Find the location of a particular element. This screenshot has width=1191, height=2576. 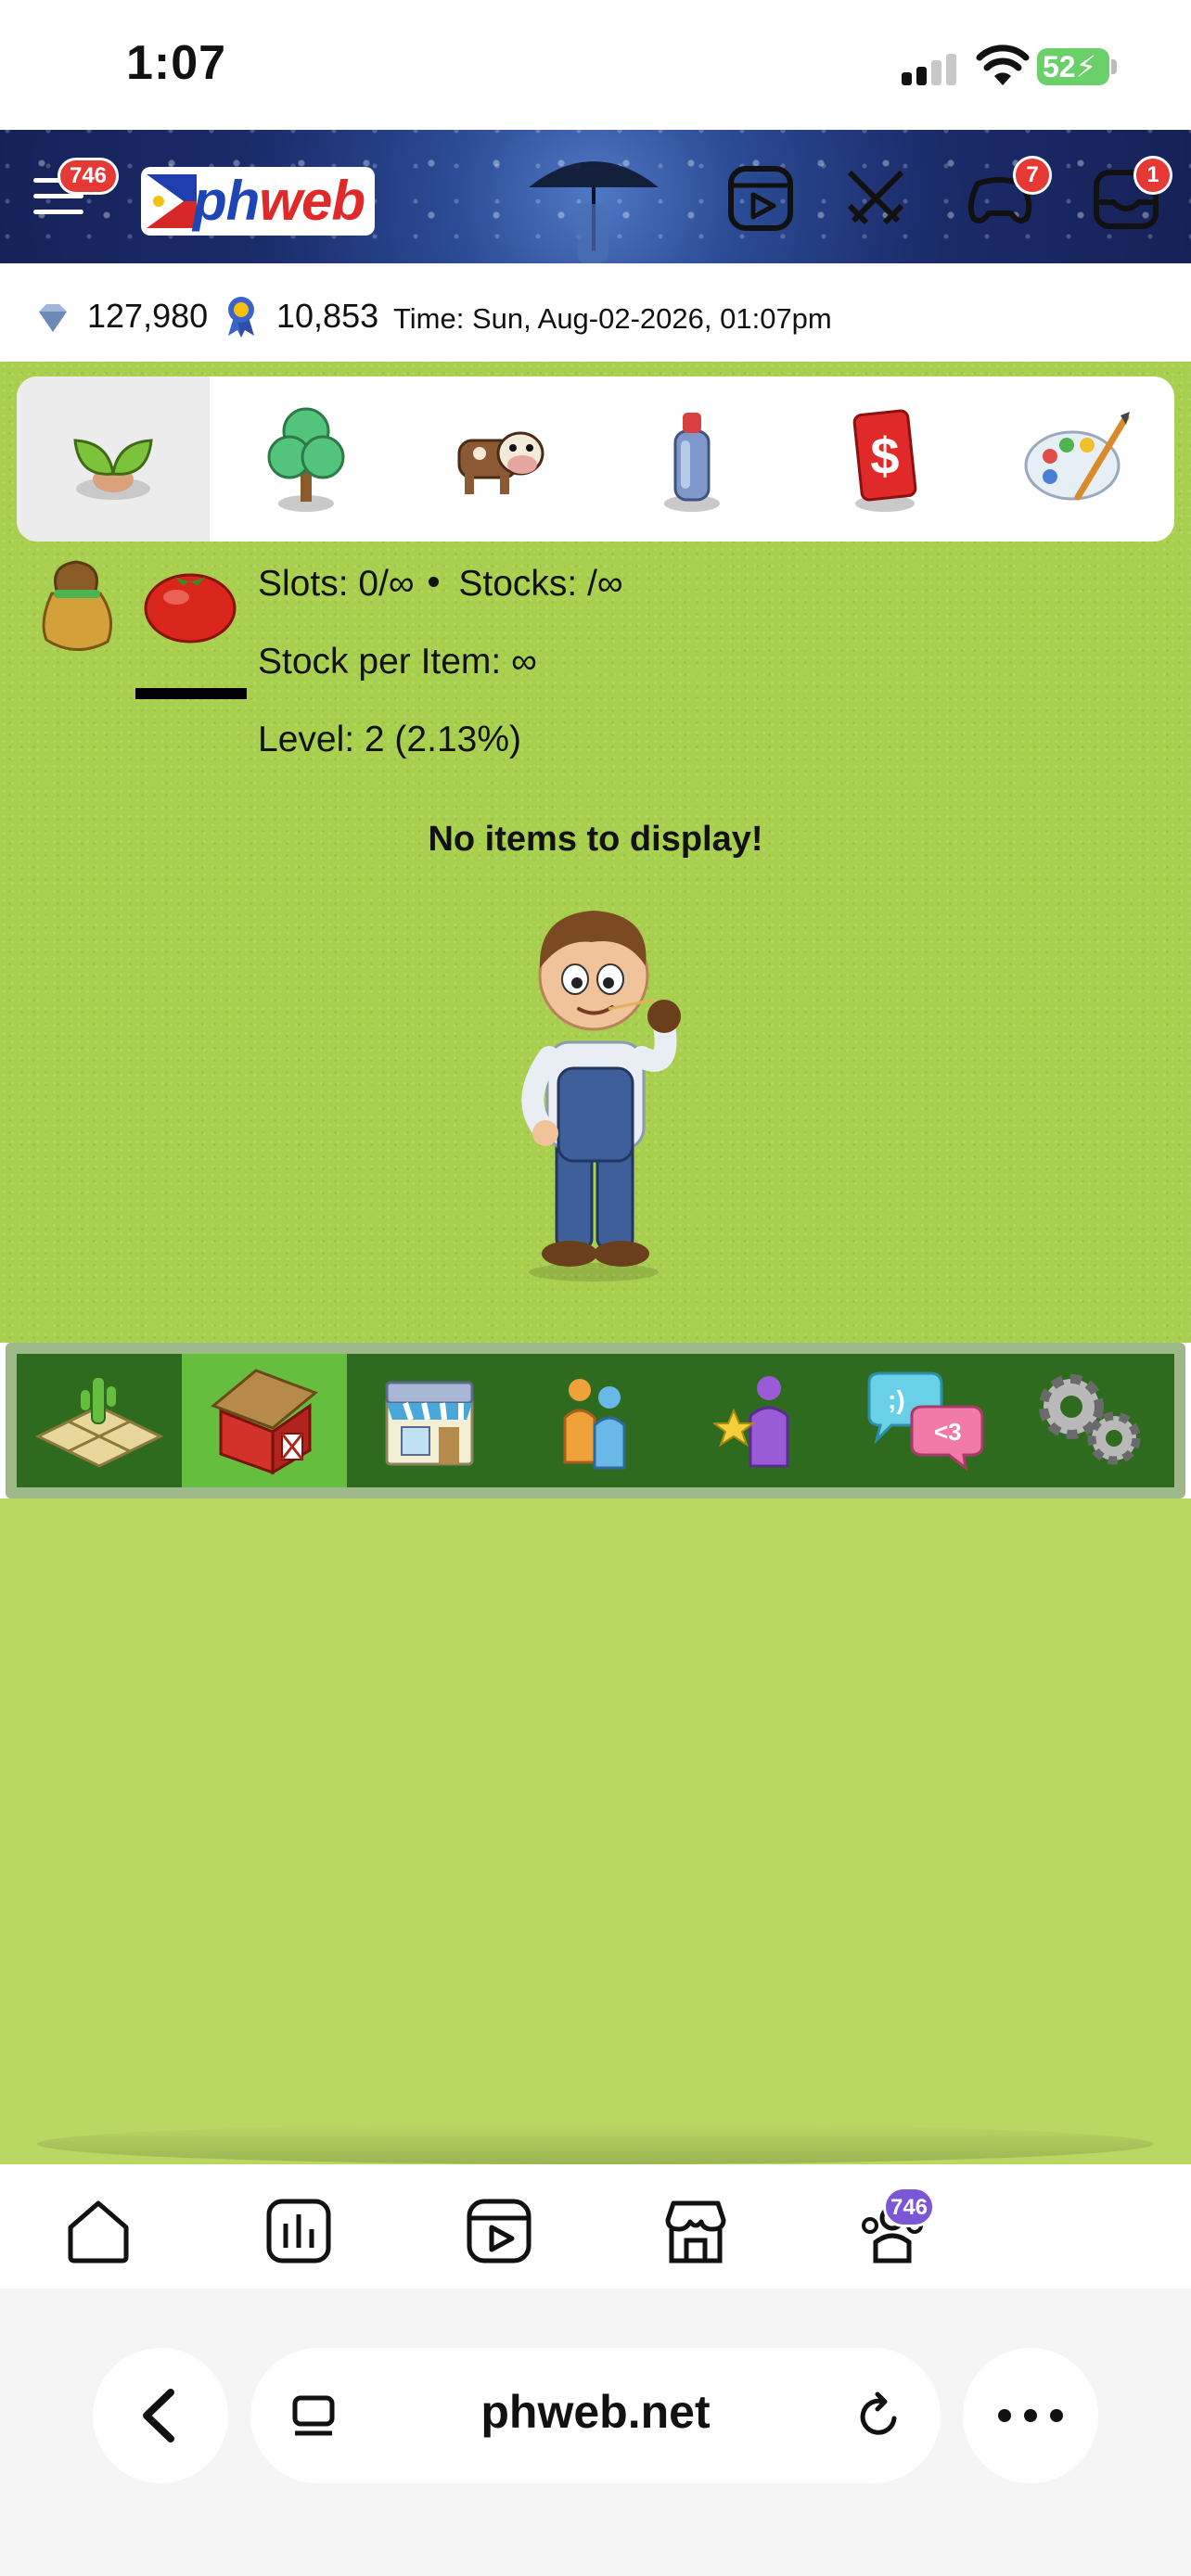

nav-market is located at coordinates (429, 1420).